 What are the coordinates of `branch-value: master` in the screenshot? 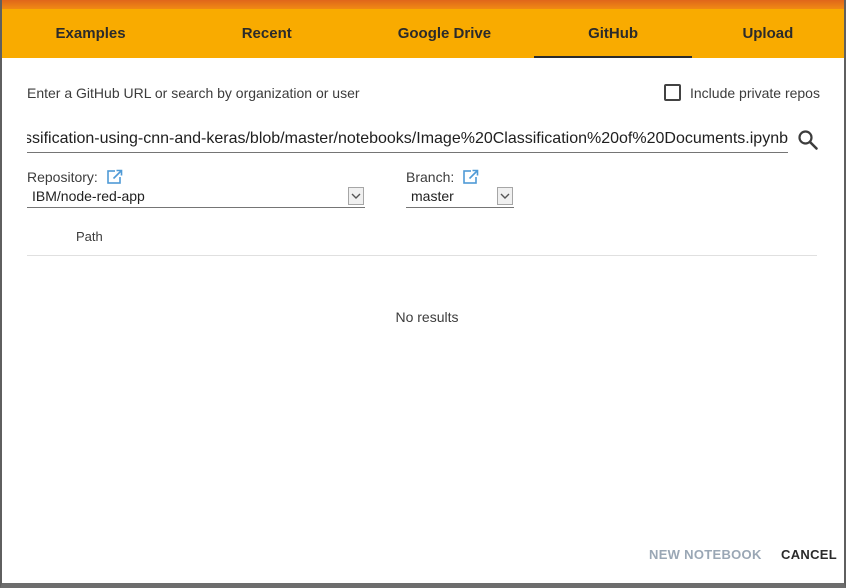 It's located at (432, 196).